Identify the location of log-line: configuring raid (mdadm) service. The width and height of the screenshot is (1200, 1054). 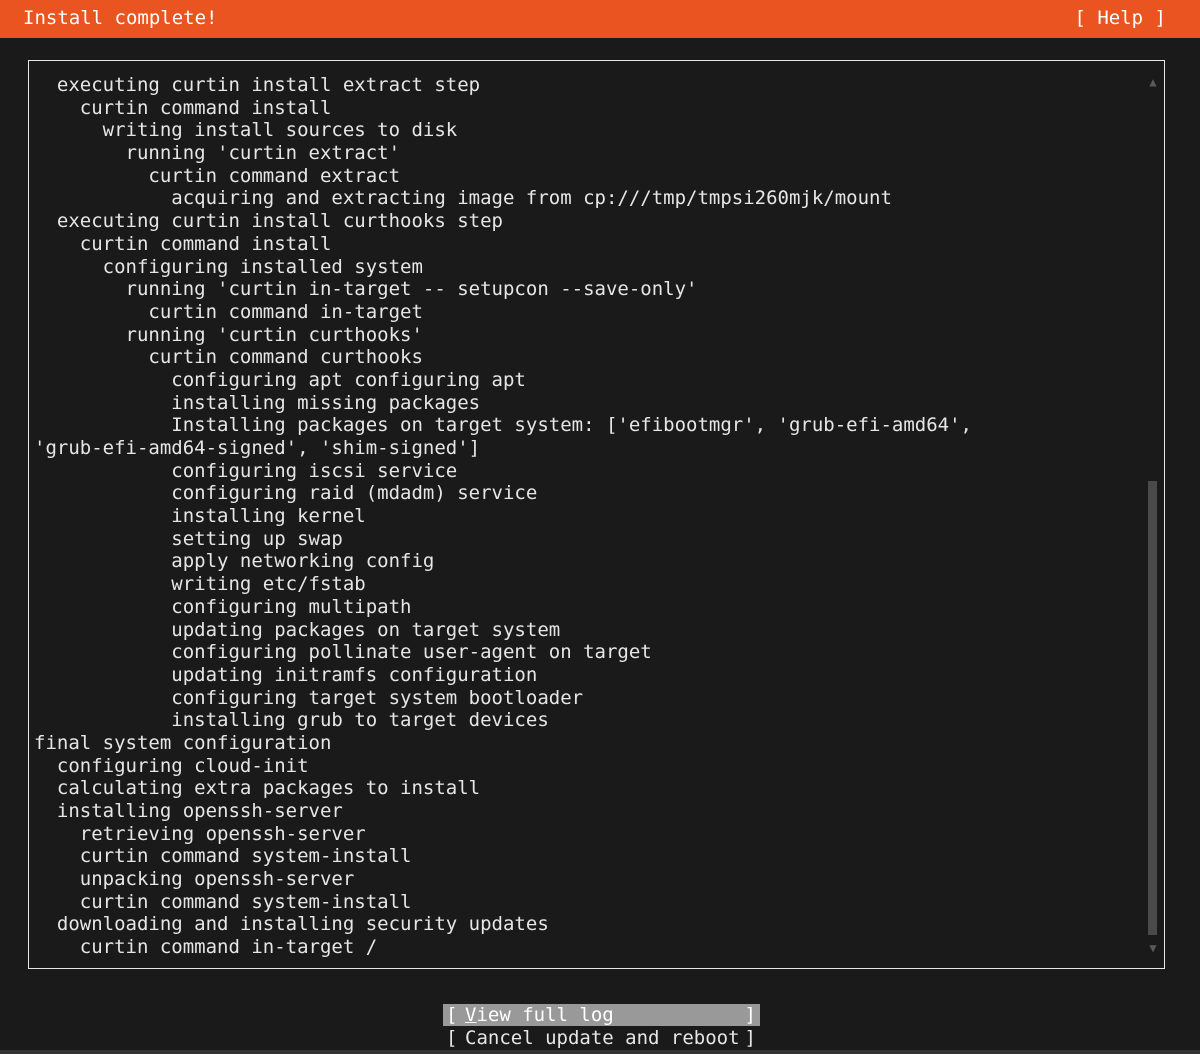
(286, 493).